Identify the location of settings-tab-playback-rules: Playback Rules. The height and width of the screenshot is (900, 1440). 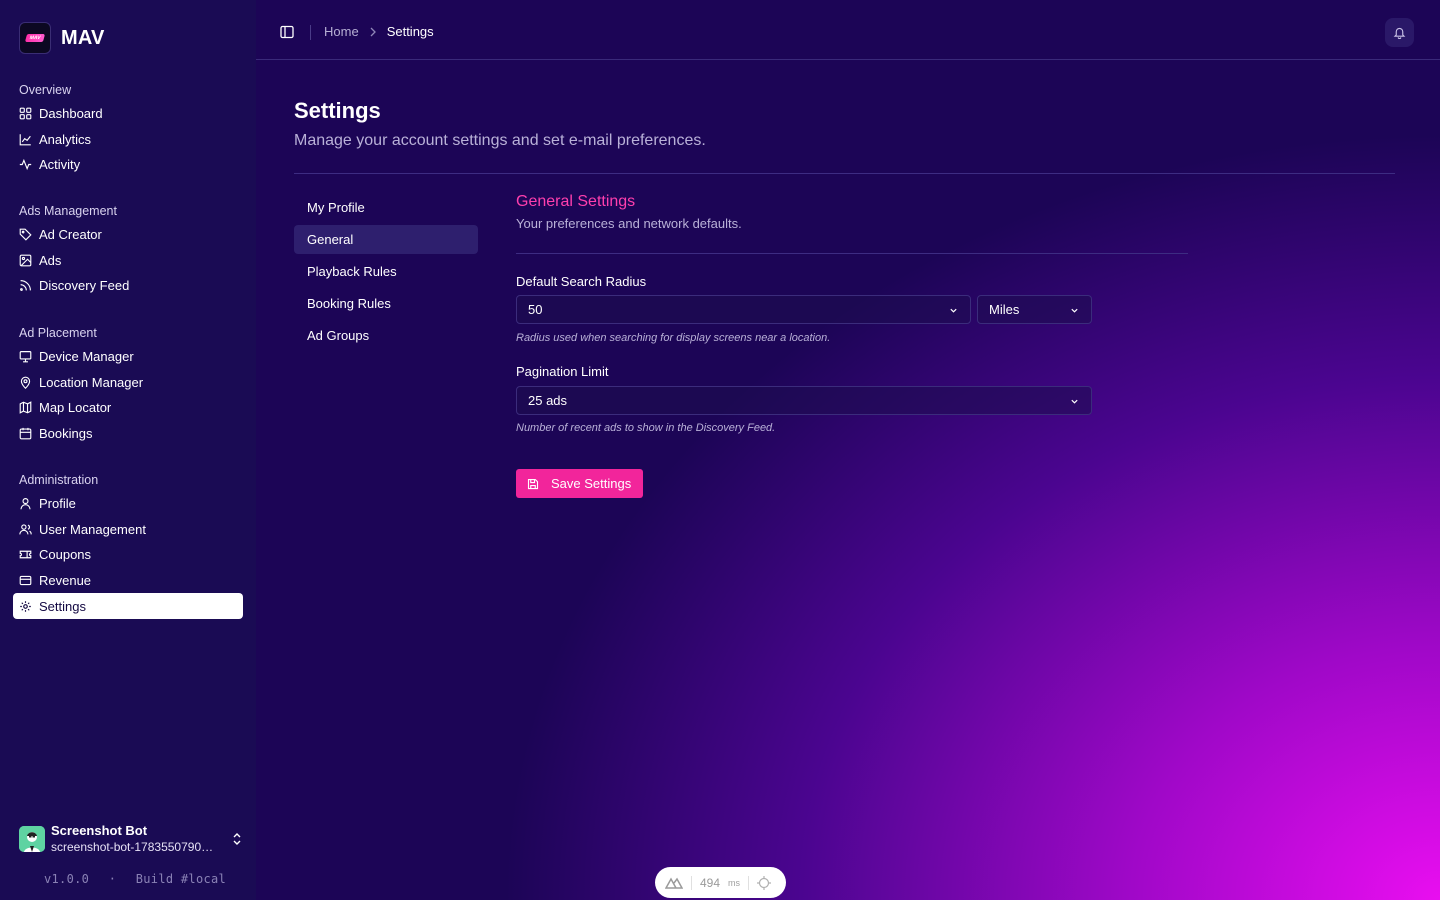
(386, 271).